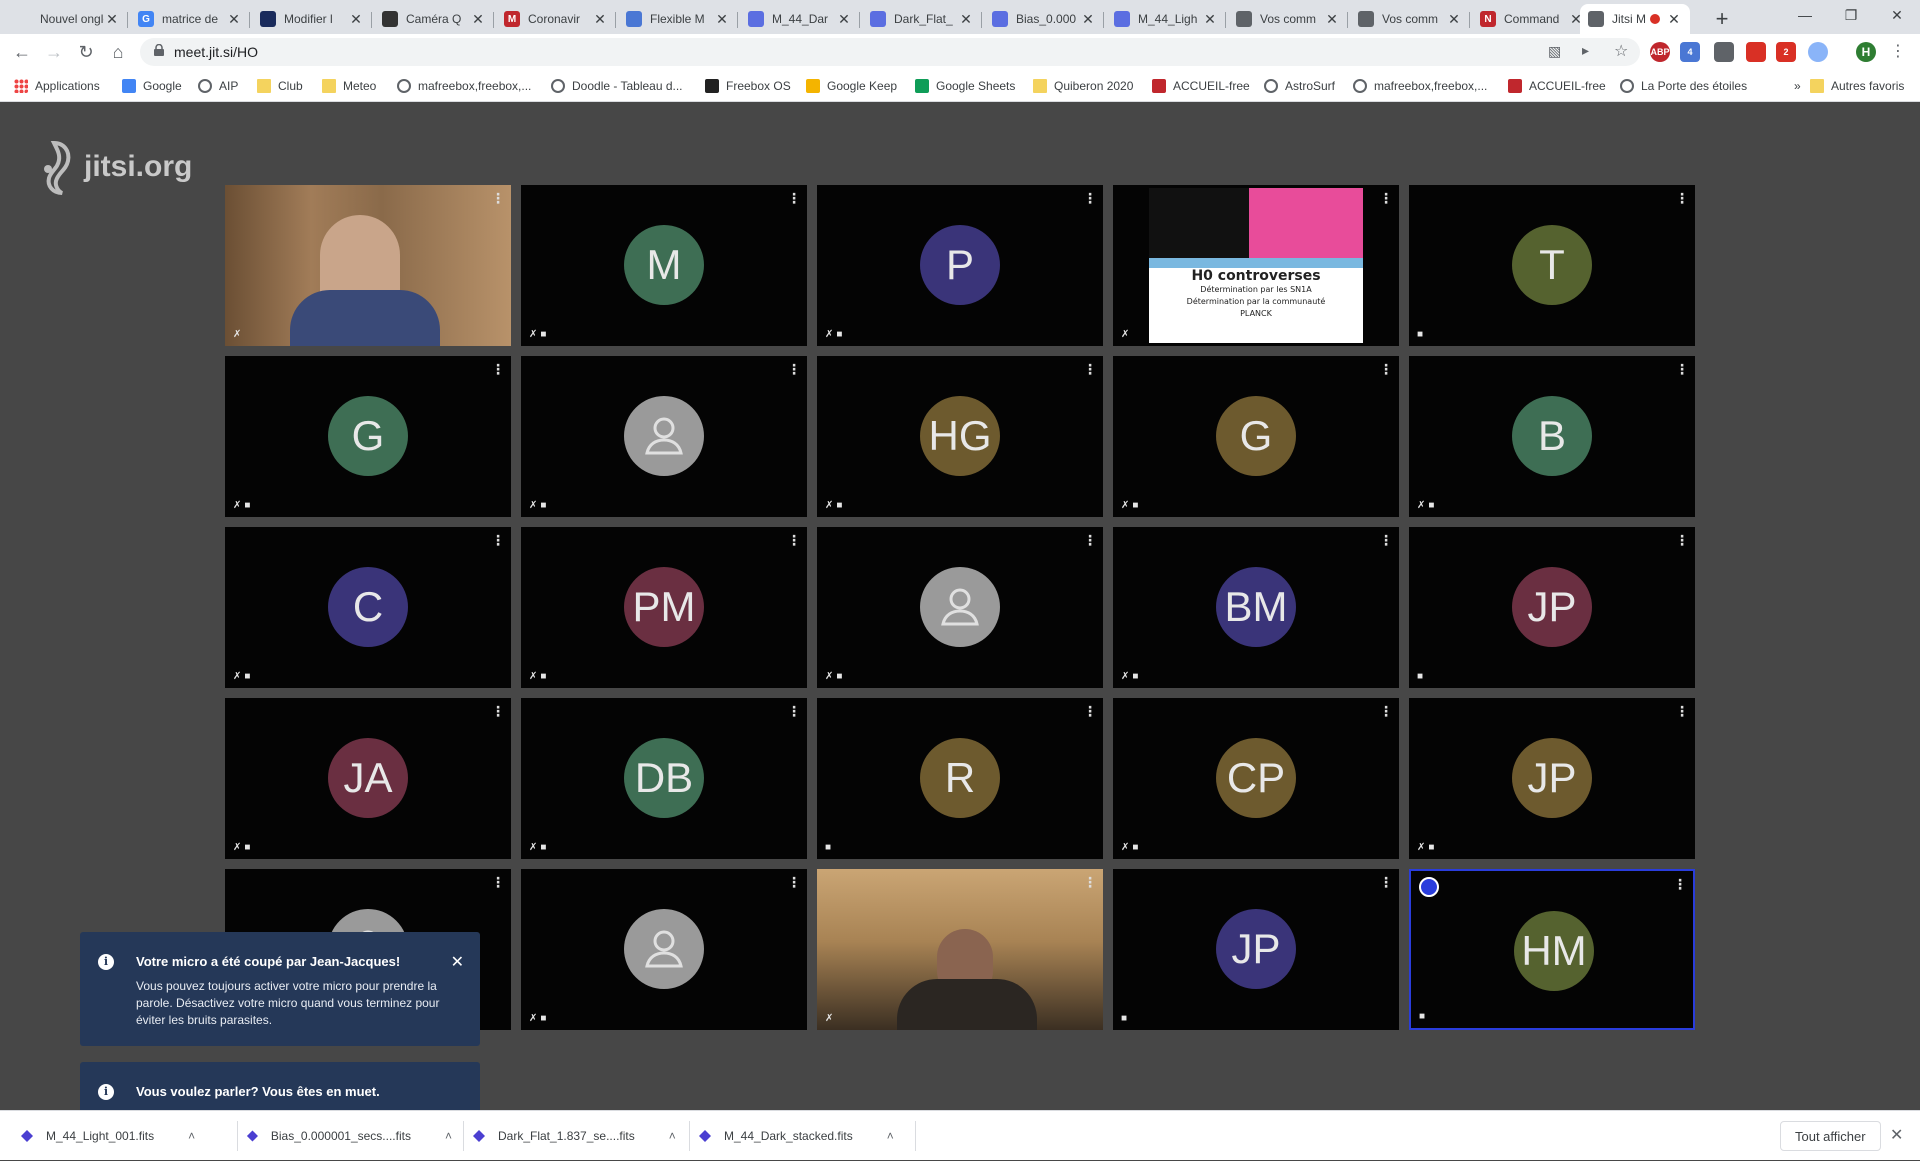 Image resolution: width=1920 pixels, height=1161 pixels. Describe the element at coordinates (86, 52) in the screenshot. I see `reload-icon: ↻` at that location.